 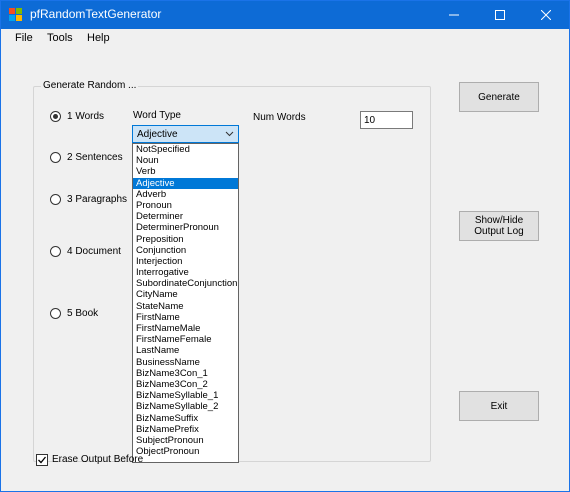 I want to click on radio-paragraphs: 3 Paragraphs, so click(x=88, y=199).